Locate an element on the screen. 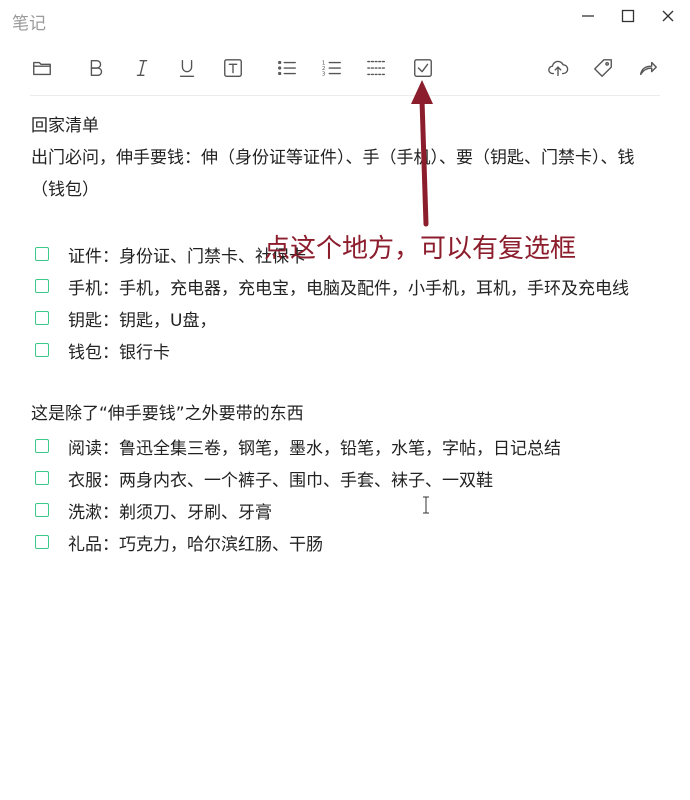 The image size is (690, 800). cloud-upload-button is located at coordinates (558, 68).